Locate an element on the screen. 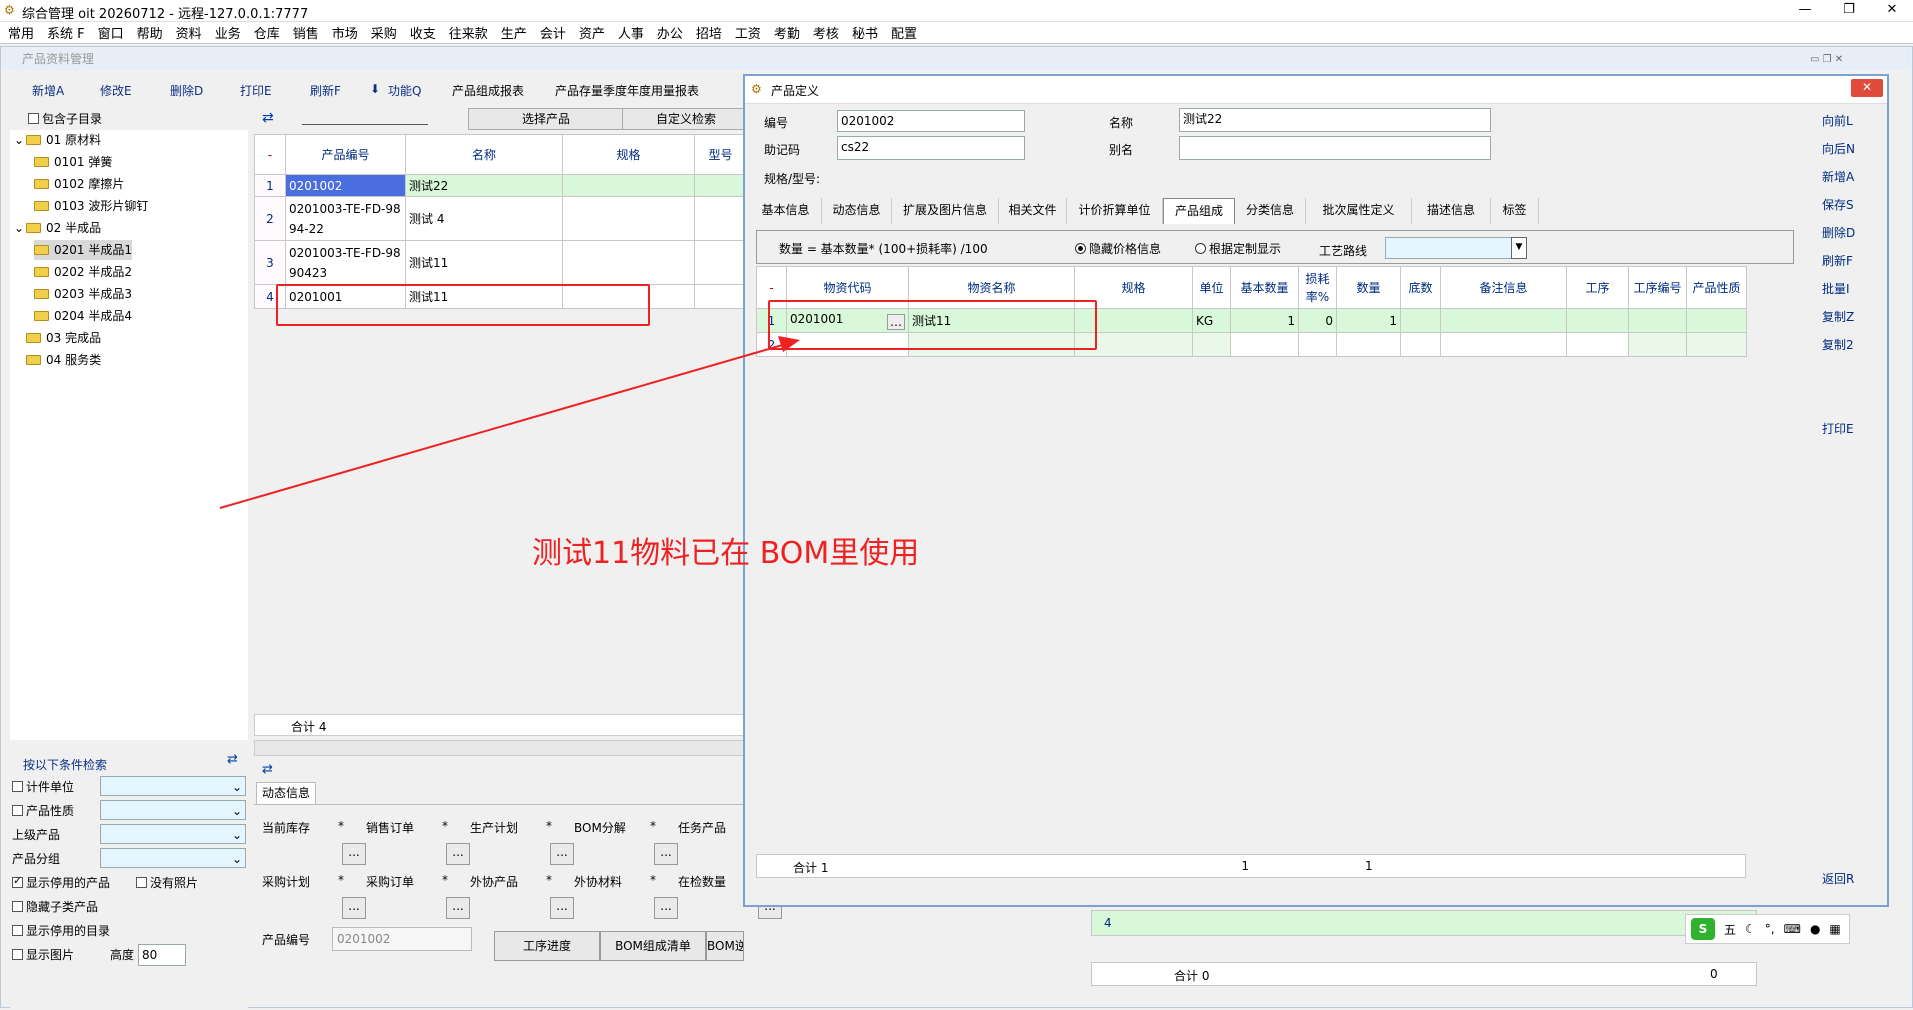 The image size is (1913, 1010). moon-icon: ☾ is located at coordinates (1750, 929).